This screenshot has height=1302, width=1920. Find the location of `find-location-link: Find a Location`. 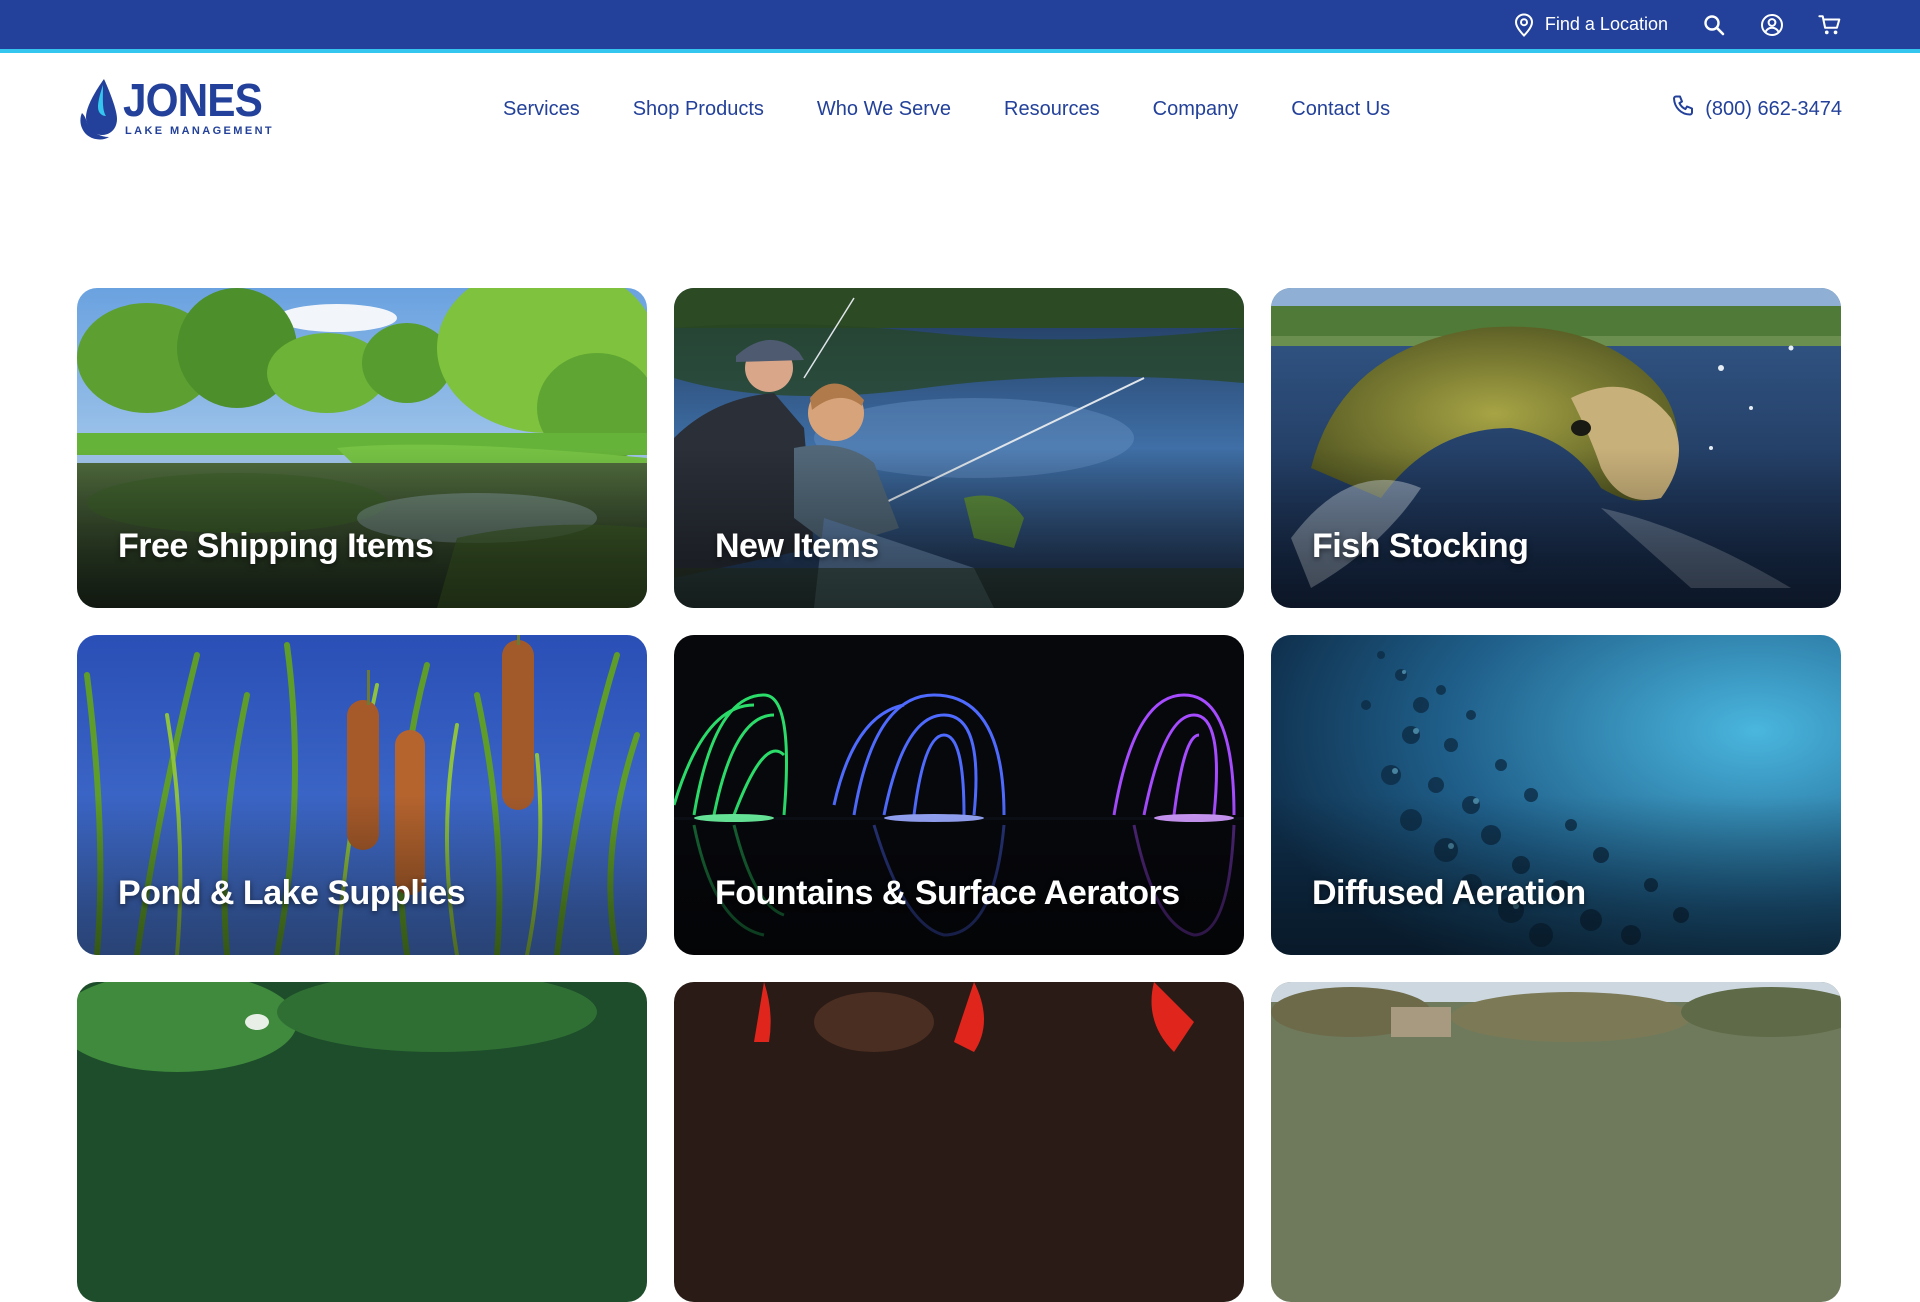

find-location-link: Find a Location is located at coordinates (1590, 24).